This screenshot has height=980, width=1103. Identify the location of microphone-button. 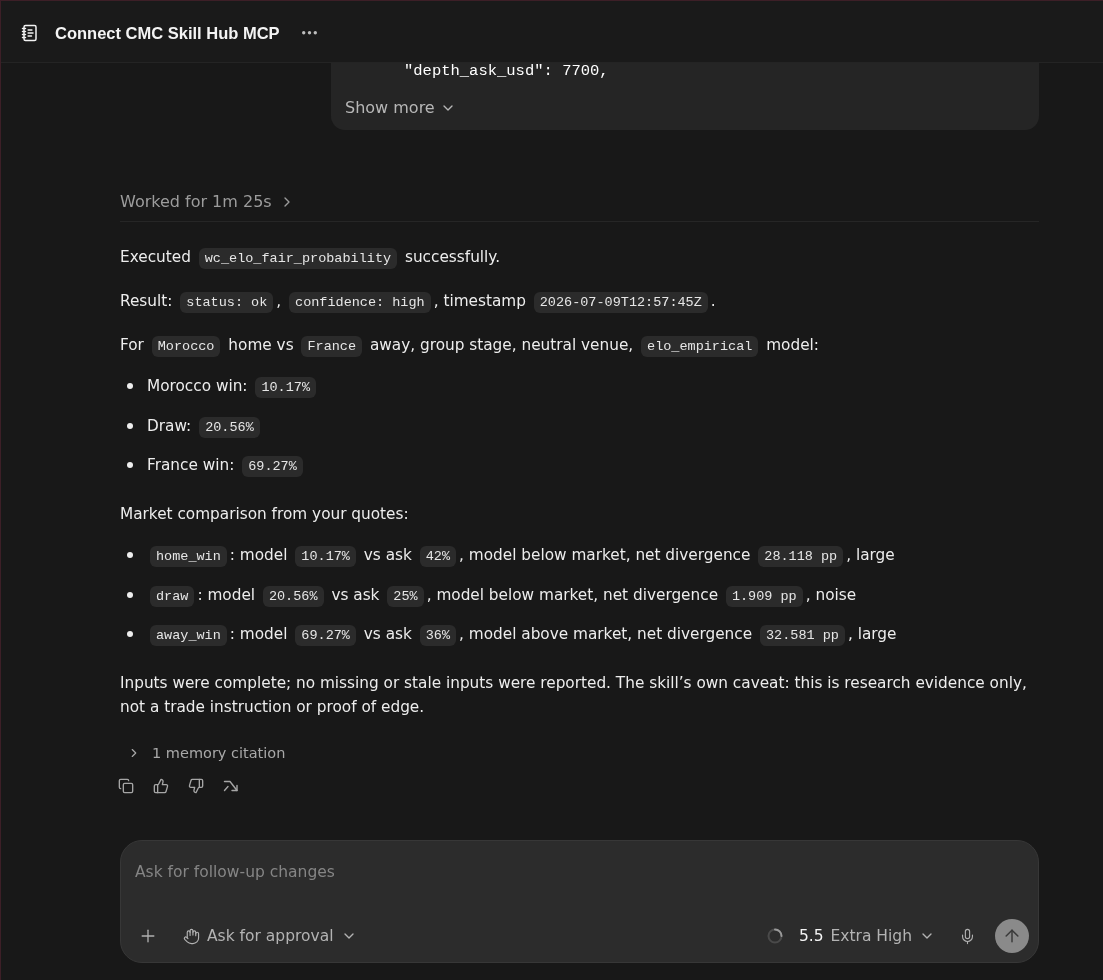
(967, 936).